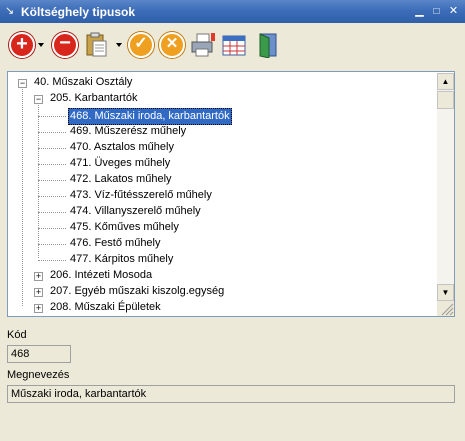  What do you see at coordinates (445, 187) in the screenshot?
I see `vertical-scrollbar: ▲ ▼` at bounding box center [445, 187].